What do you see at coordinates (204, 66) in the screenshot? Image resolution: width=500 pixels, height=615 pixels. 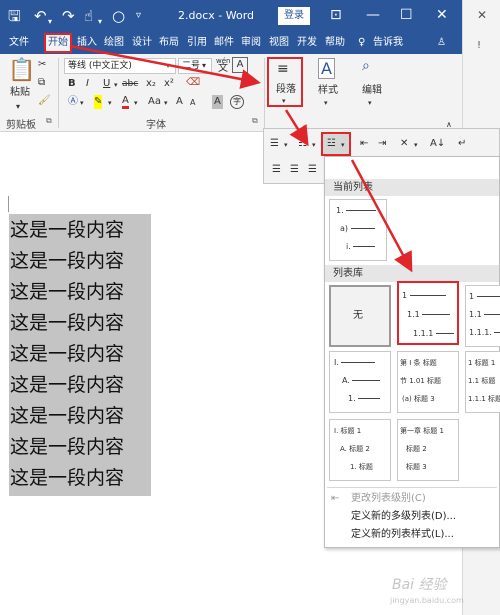 I see `font-size-dropdown-icon: ▾` at bounding box center [204, 66].